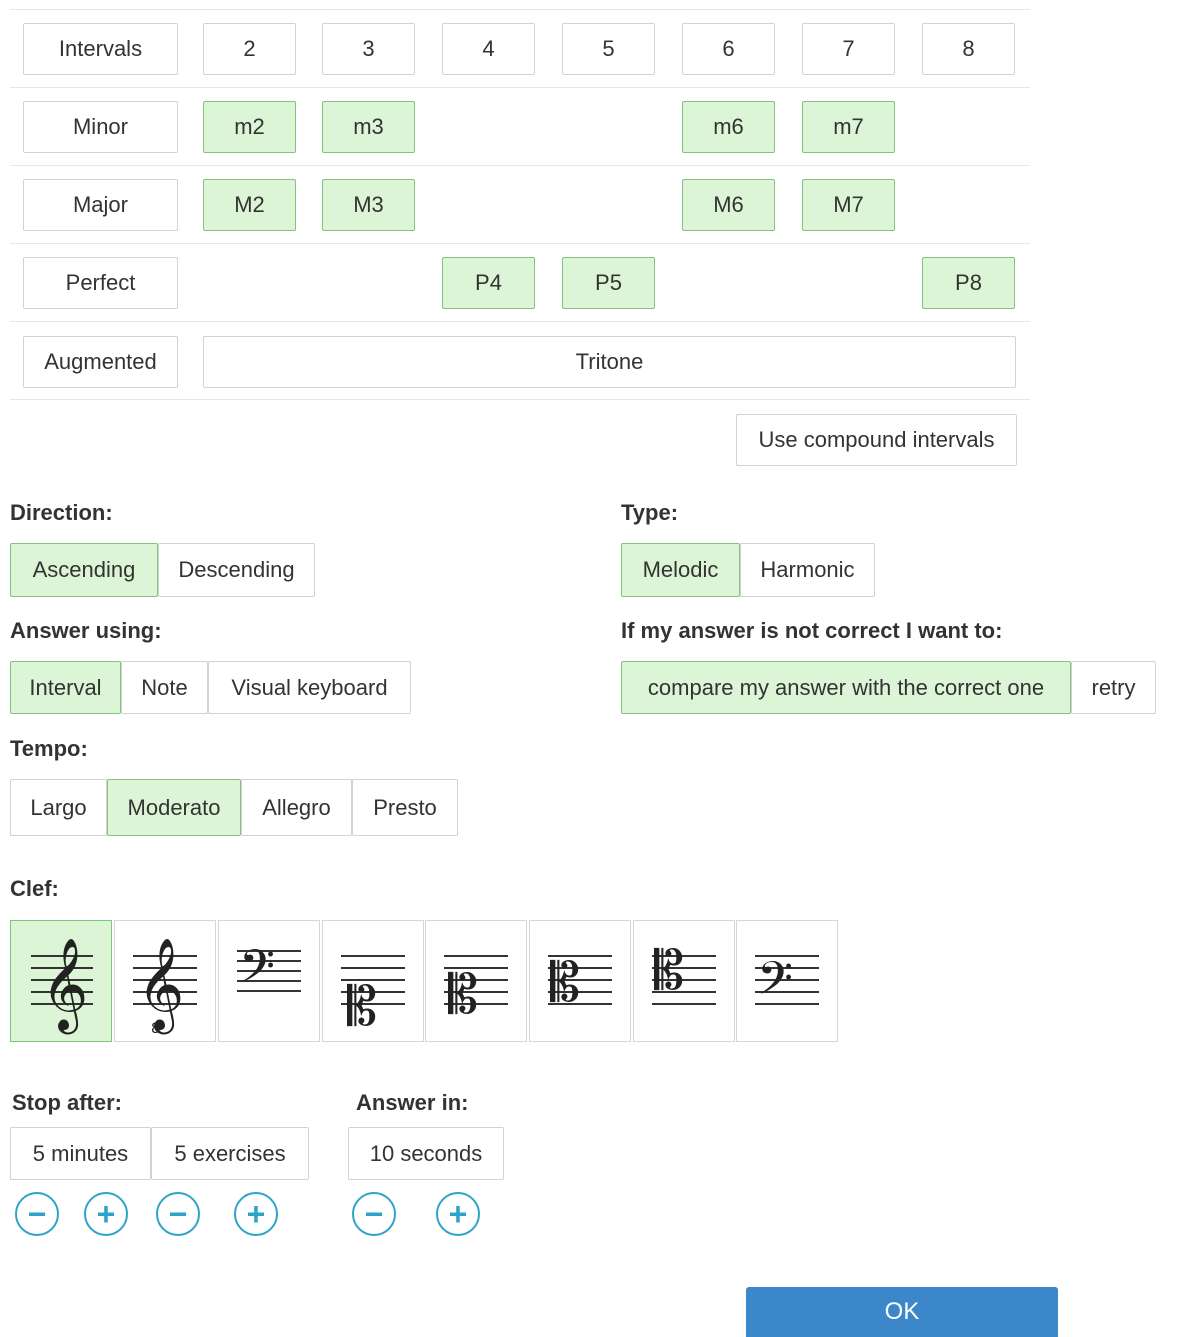 This screenshot has width=1184, height=1337. What do you see at coordinates (164, 687) in the screenshot?
I see `answer-note: Note` at bounding box center [164, 687].